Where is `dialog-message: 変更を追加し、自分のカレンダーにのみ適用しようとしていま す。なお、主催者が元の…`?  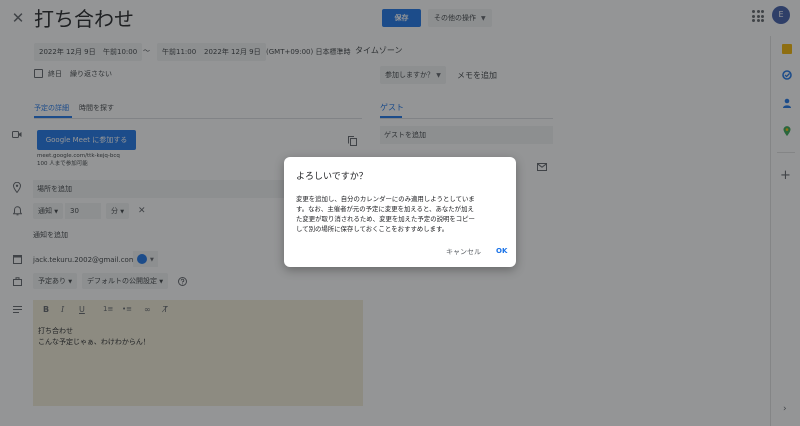
dialog-message: 変更を追加し、自分のカレンダーにのみ適用しようとしていま す。なお、主催者が元の… is located at coordinates (402, 214).